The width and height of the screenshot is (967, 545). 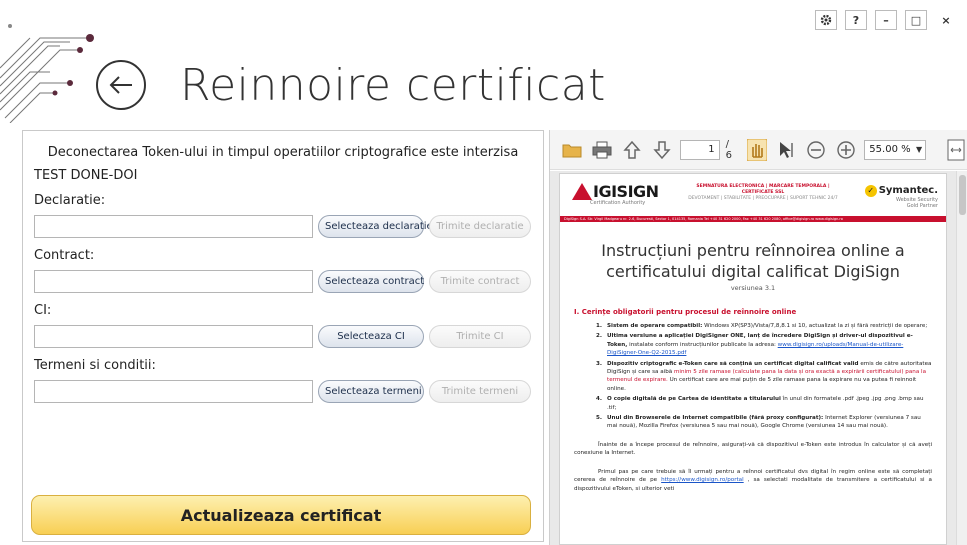 What do you see at coordinates (626, 191) in the screenshot?
I see `logo-text: IGISIGN` at bounding box center [626, 191].